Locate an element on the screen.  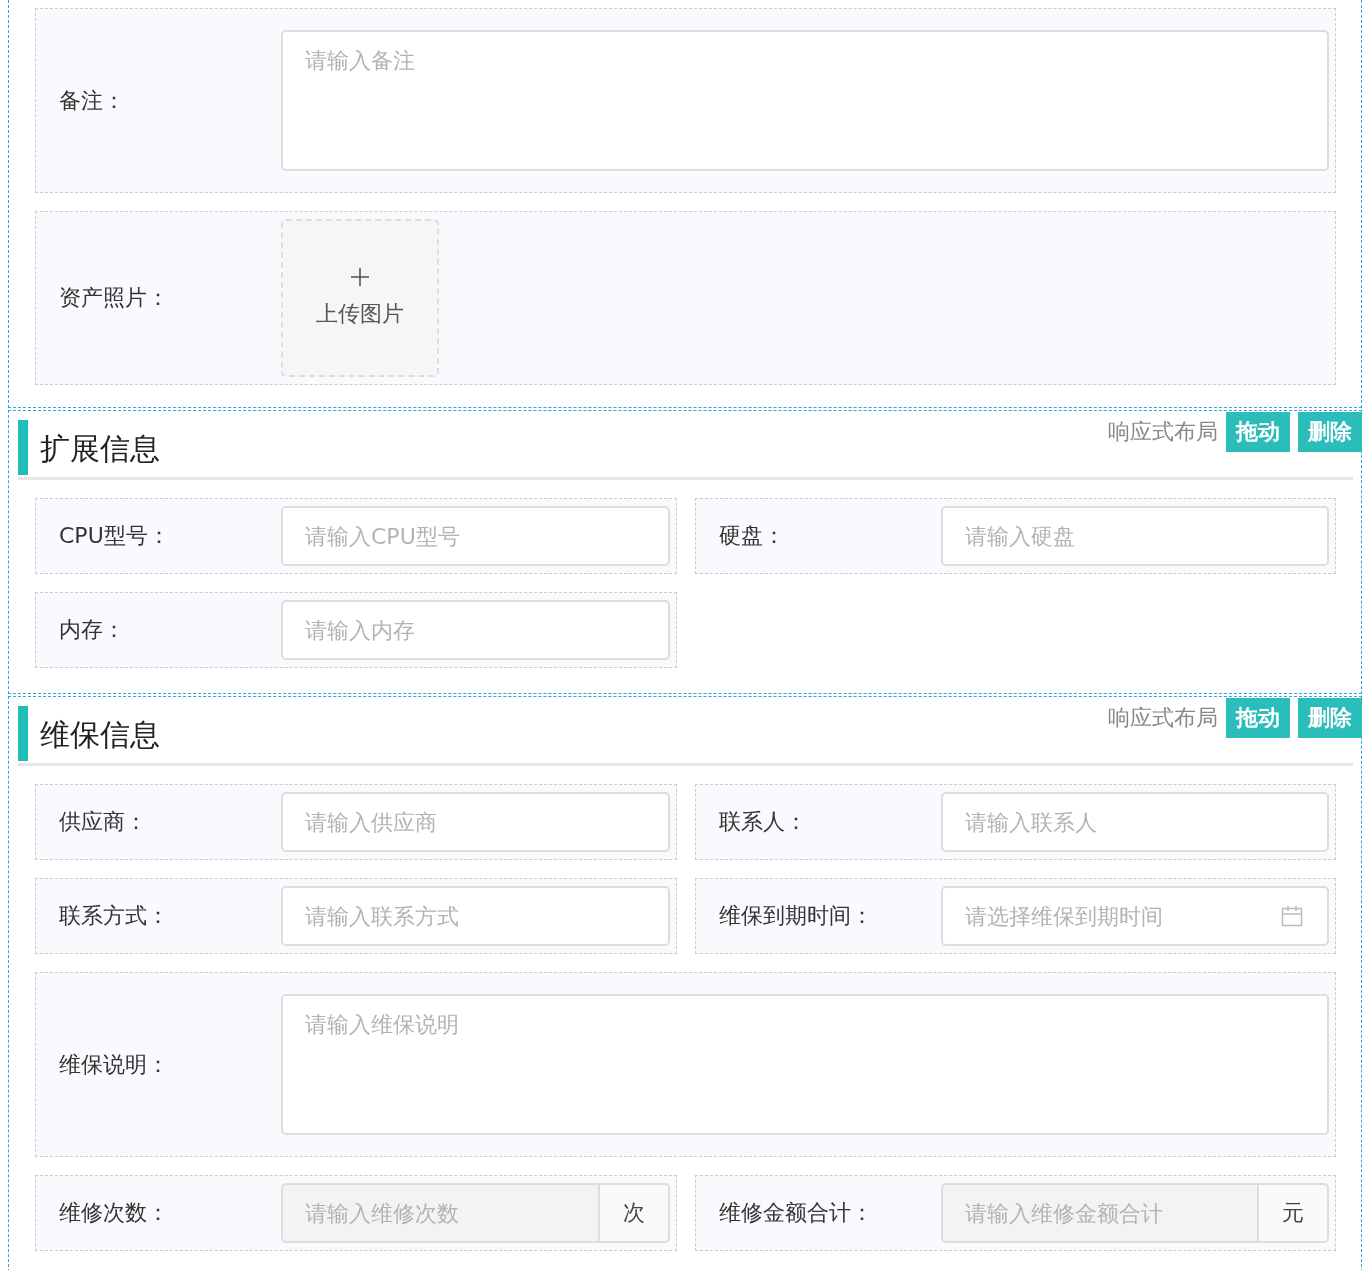
input-field: 请输入联系方式 is located at coordinates (475, 916).